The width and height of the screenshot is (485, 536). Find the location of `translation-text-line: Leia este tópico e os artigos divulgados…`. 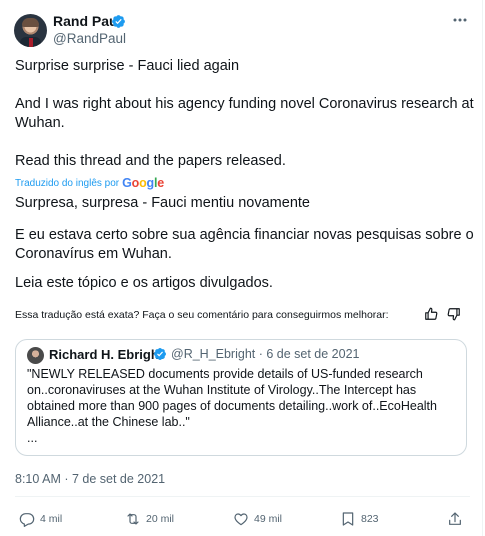

translation-text-line: Leia este tópico e os artigos divulgados… is located at coordinates (144, 283).